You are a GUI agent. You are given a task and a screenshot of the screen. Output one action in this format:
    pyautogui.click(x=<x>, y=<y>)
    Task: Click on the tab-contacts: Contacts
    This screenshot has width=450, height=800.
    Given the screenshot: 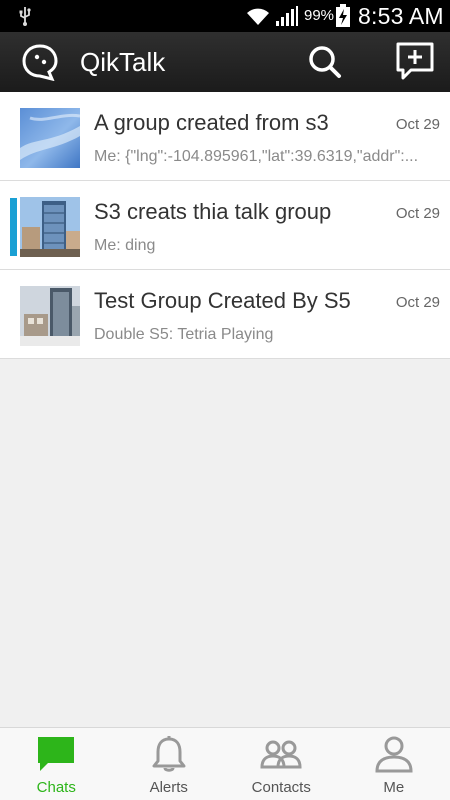 What is the action you would take?
    pyautogui.click(x=281, y=764)
    